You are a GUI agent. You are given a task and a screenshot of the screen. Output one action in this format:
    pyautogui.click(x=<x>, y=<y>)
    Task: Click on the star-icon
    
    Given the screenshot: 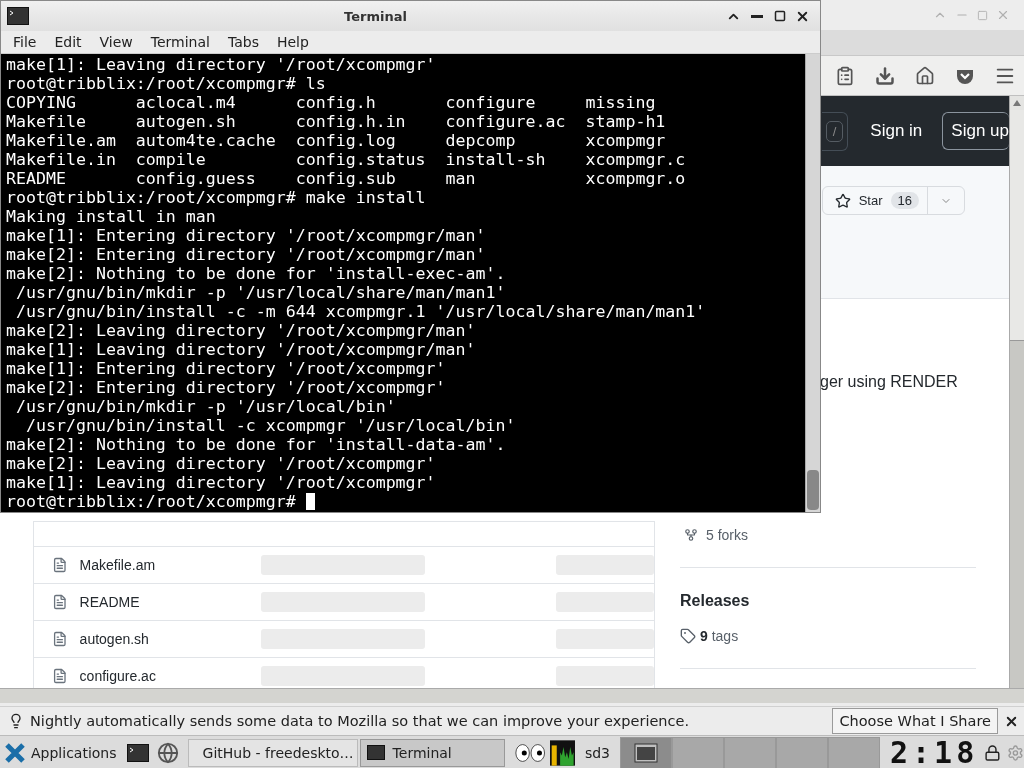 What is the action you would take?
    pyautogui.click(x=842, y=200)
    